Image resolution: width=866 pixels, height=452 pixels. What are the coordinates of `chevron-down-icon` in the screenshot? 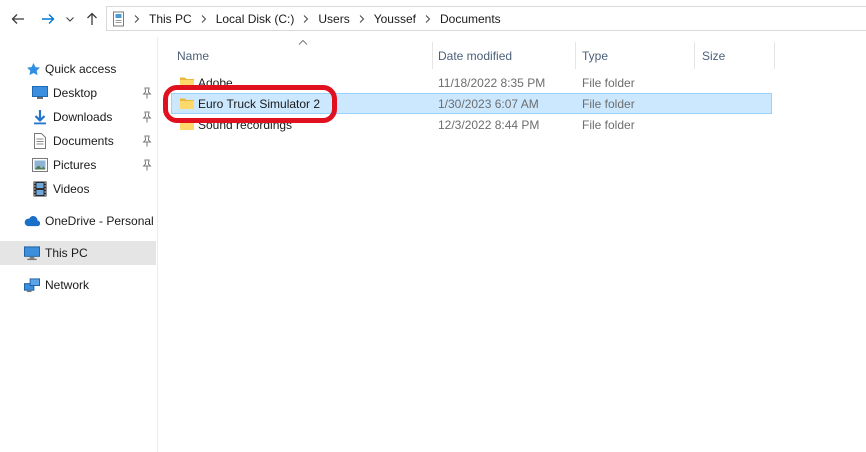 It's located at (70, 19).